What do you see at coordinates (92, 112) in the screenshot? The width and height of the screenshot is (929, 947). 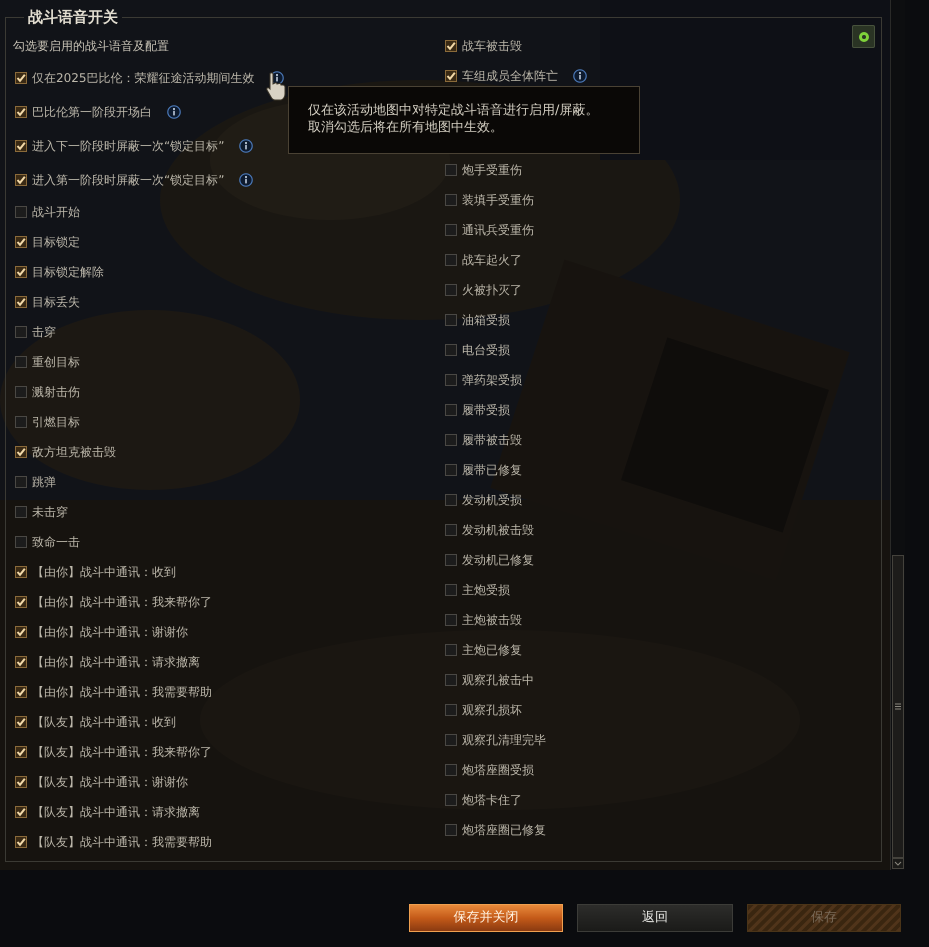 I see `option-label: 巴比伦第一阶段开场白` at bounding box center [92, 112].